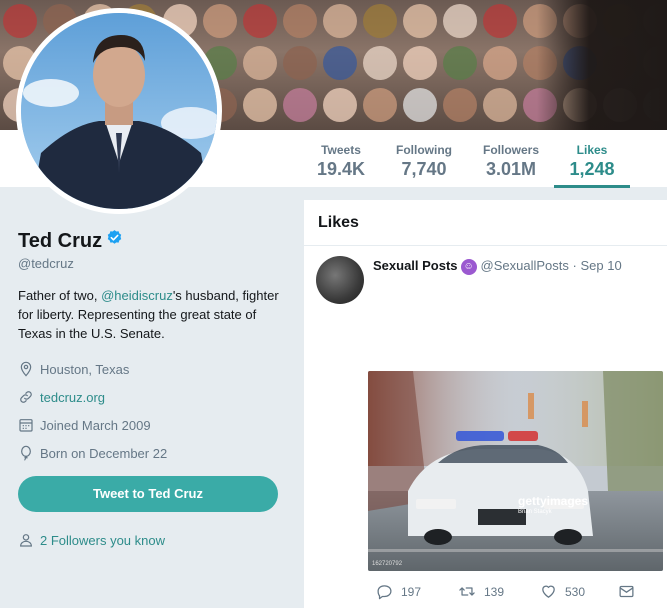 The width and height of the screenshot is (667, 608). What do you see at coordinates (575, 591) in the screenshot?
I see `like-count: 530` at bounding box center [575, 591].